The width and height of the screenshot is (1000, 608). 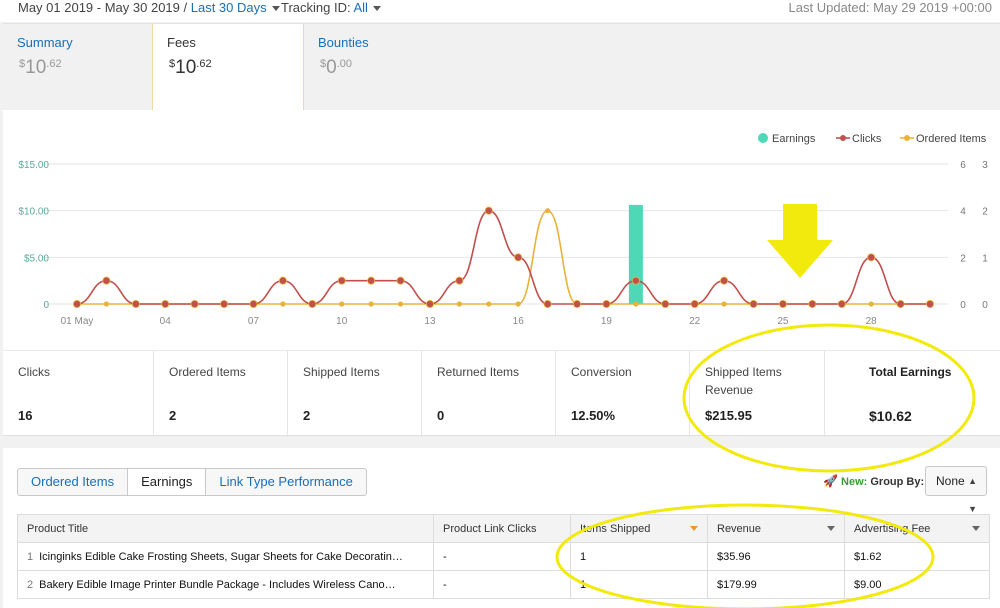 What do you see at coordinates (763, 138) in the screenshot?
I see `legend-swatch-earnings` at bounding box center [763, 138].